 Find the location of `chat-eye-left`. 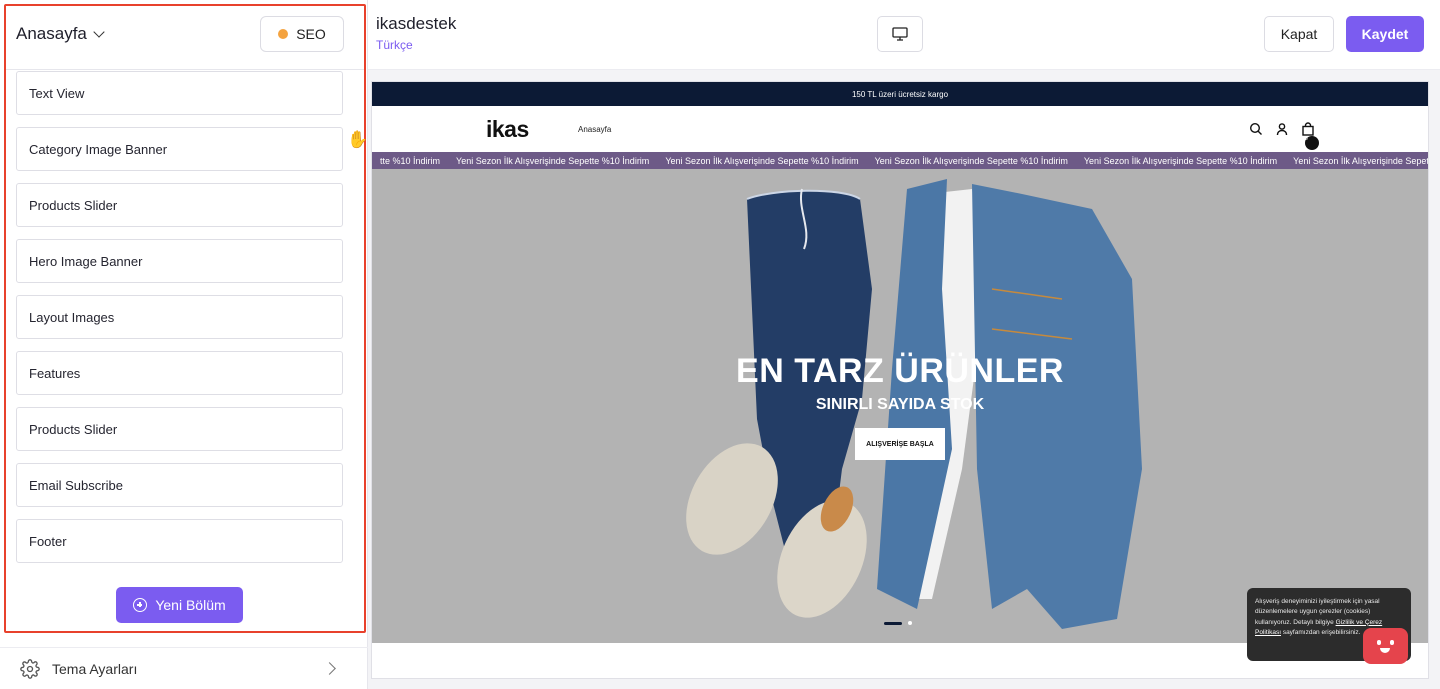

chat-eye-left is located at coordinates (1379, 642).